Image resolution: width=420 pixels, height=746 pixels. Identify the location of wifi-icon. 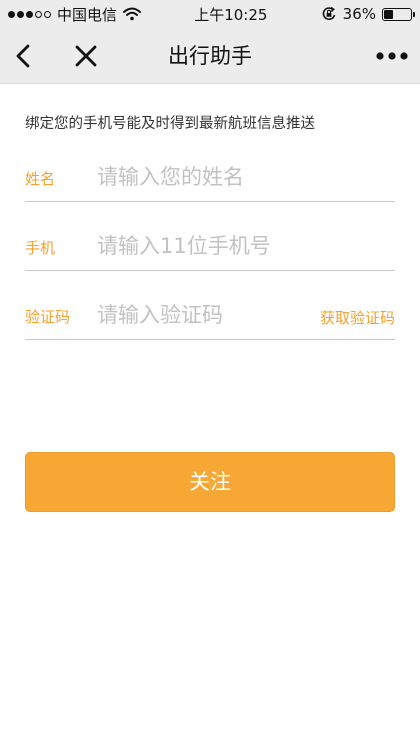
(132, 14).